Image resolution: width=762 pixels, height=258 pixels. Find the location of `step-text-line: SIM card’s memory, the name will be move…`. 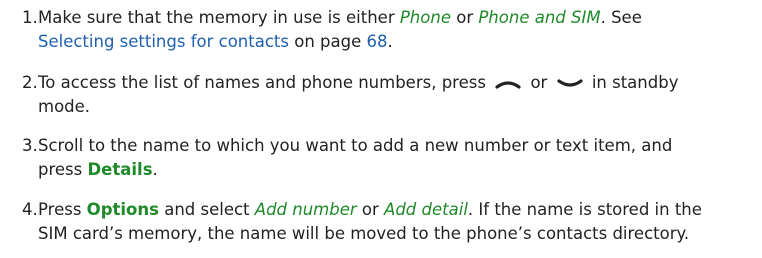

step-text-line: SIM card’s memory, the name will be move… is located at coordinates (364, 233).